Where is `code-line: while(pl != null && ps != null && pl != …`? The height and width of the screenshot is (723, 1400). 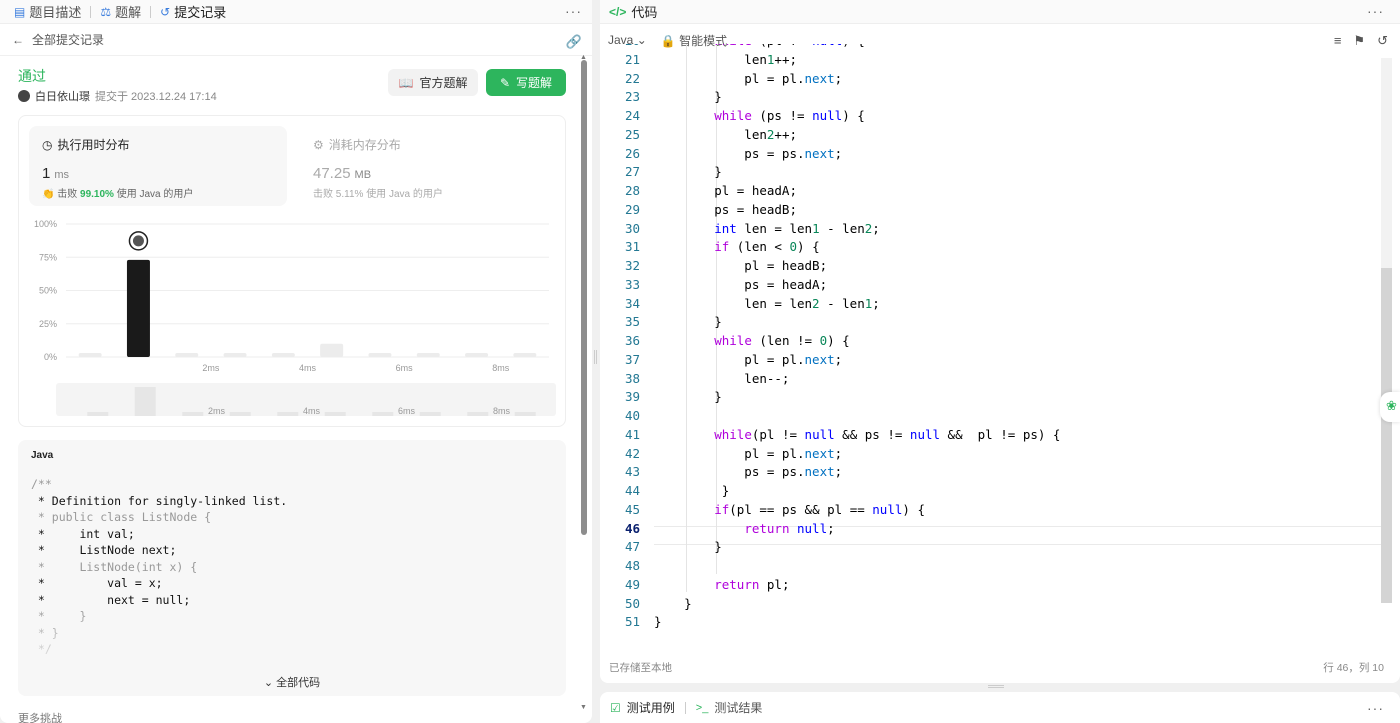 code-line: while(pl != null && ps != null && pl != … is located at coordinates (857, 435).